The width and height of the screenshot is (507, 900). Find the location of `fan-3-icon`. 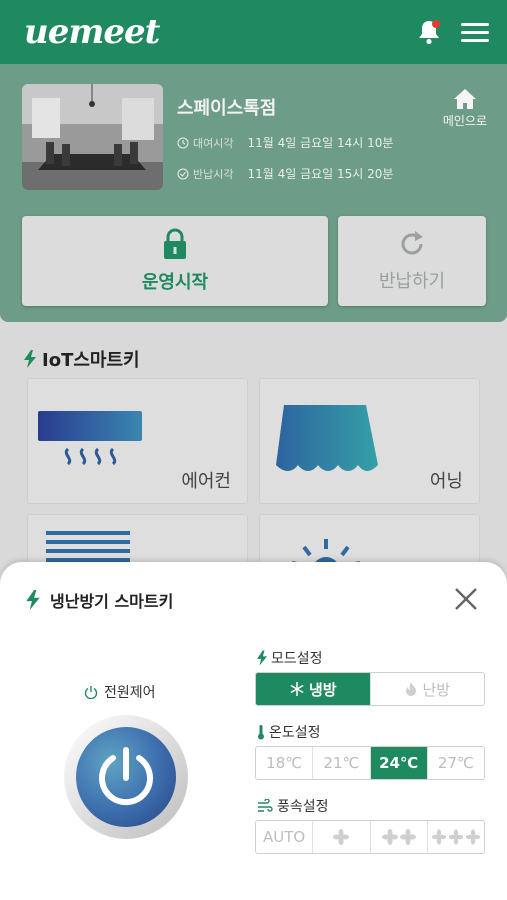

fan-3-icon is located at coordinates (456, 837).